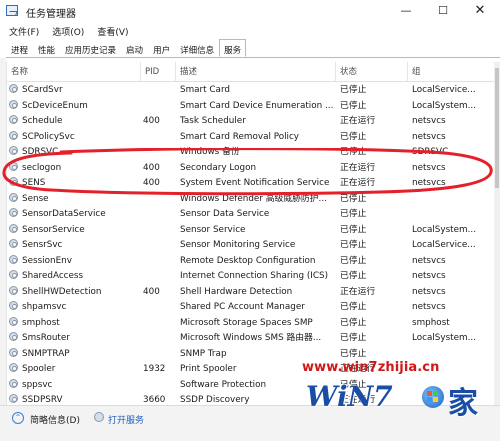 This screenshot has width=500, height=441. Describe the element at coordinates (42, 245) in the screenshot. I see `service-name-text: SensrSvc` at that location.